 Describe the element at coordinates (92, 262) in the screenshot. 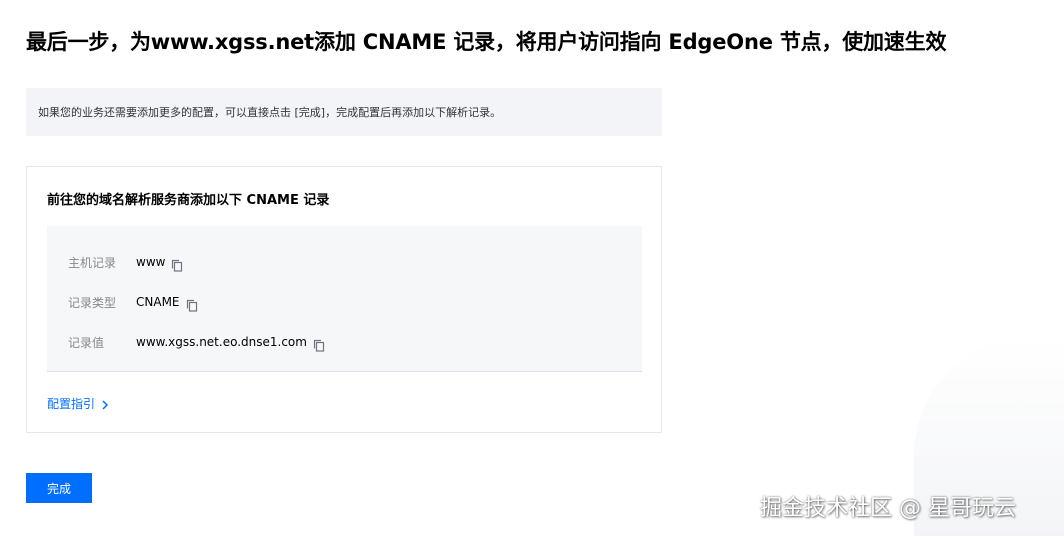

I see `host-record-label: 主机记录` at that location.